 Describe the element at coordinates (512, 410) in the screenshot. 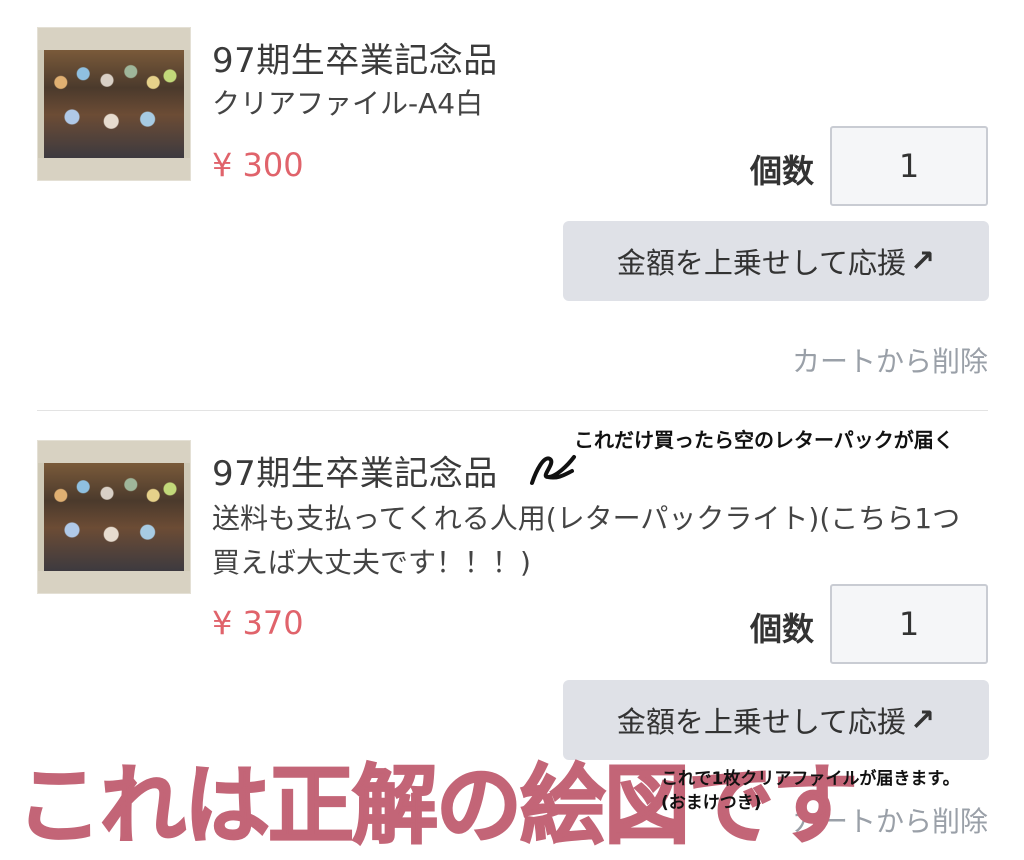

I see `item-divider` at that location.